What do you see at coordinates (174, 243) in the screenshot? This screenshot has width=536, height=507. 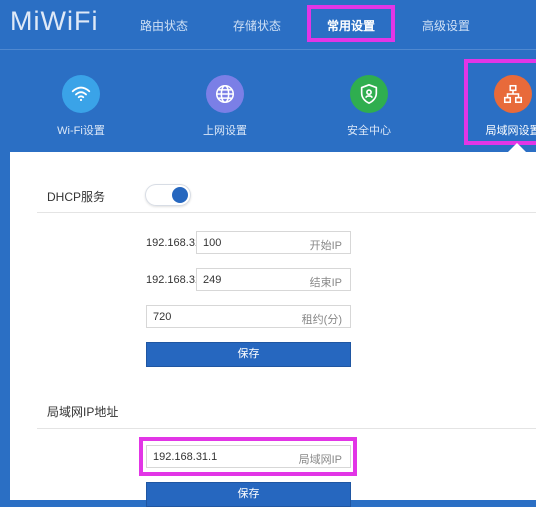 I see `start-ip-prefix: 192.168.31` at bounding box center [174, 243].